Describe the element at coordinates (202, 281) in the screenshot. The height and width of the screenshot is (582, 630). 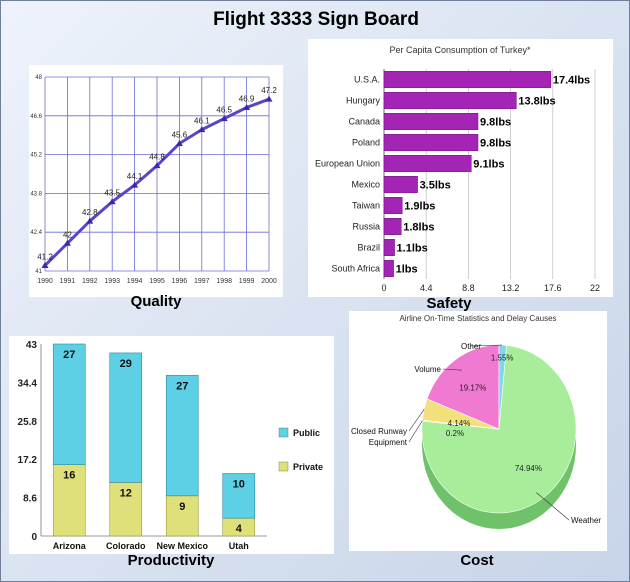
I see `x-tick-label: 1997` at that location.